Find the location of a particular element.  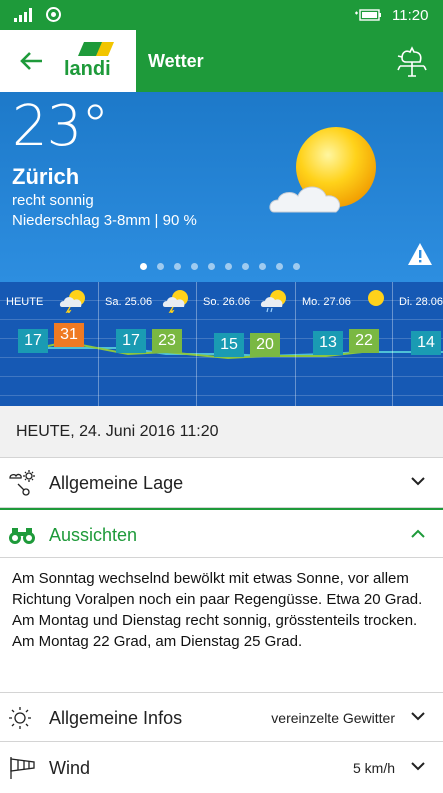

date-bar: HEUTE, 24. Juni 2016 11:20 is located at coordinates (221, 432).